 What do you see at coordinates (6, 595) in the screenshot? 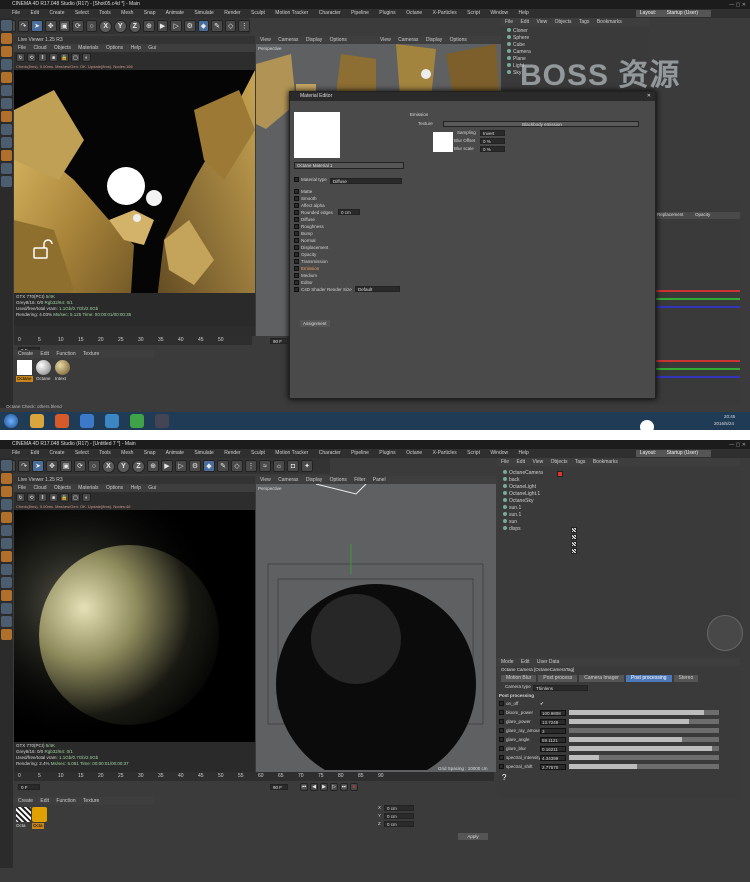
I see `brush-icon` at bounding box center [6, 595].